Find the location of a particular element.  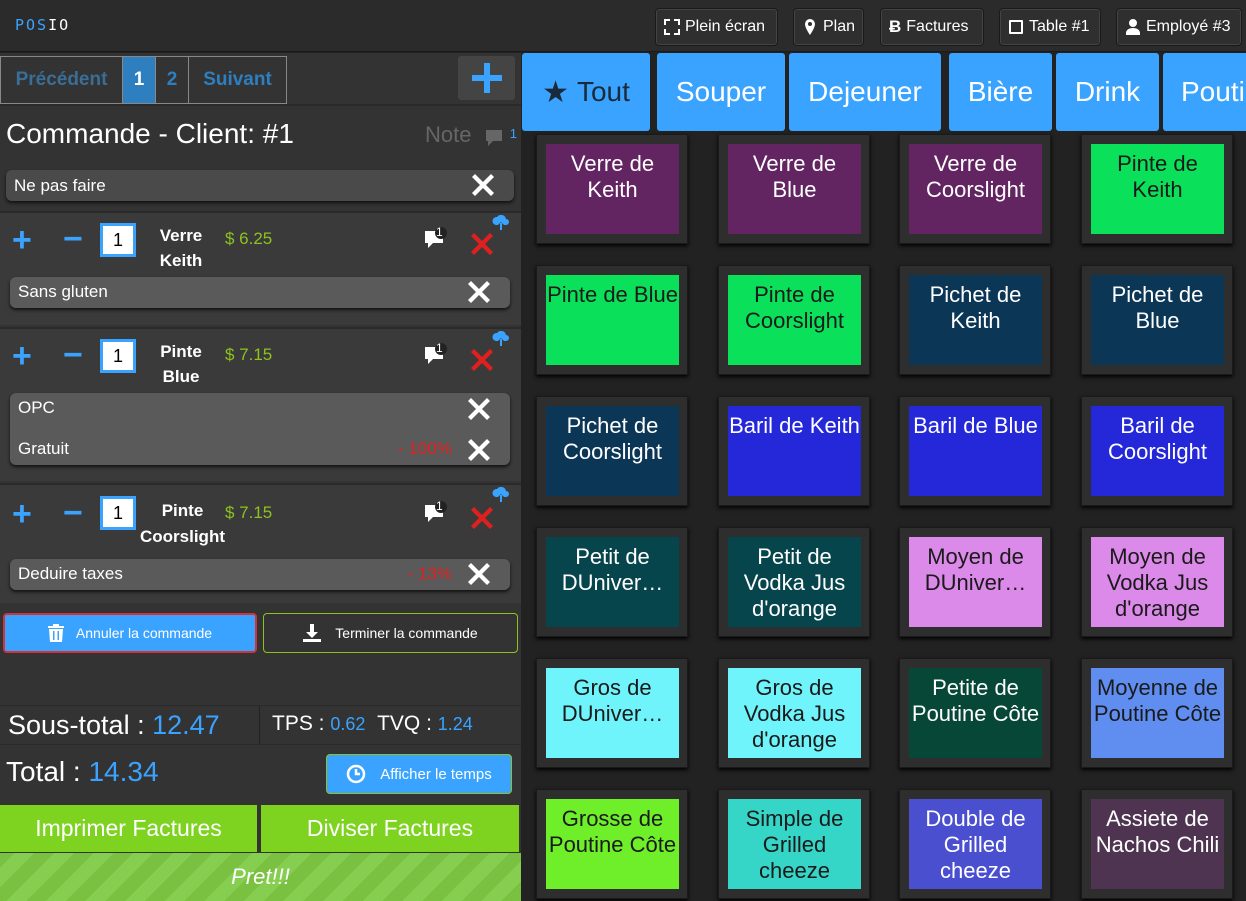

category-tab: Souper is located at coordinates (721, 92).